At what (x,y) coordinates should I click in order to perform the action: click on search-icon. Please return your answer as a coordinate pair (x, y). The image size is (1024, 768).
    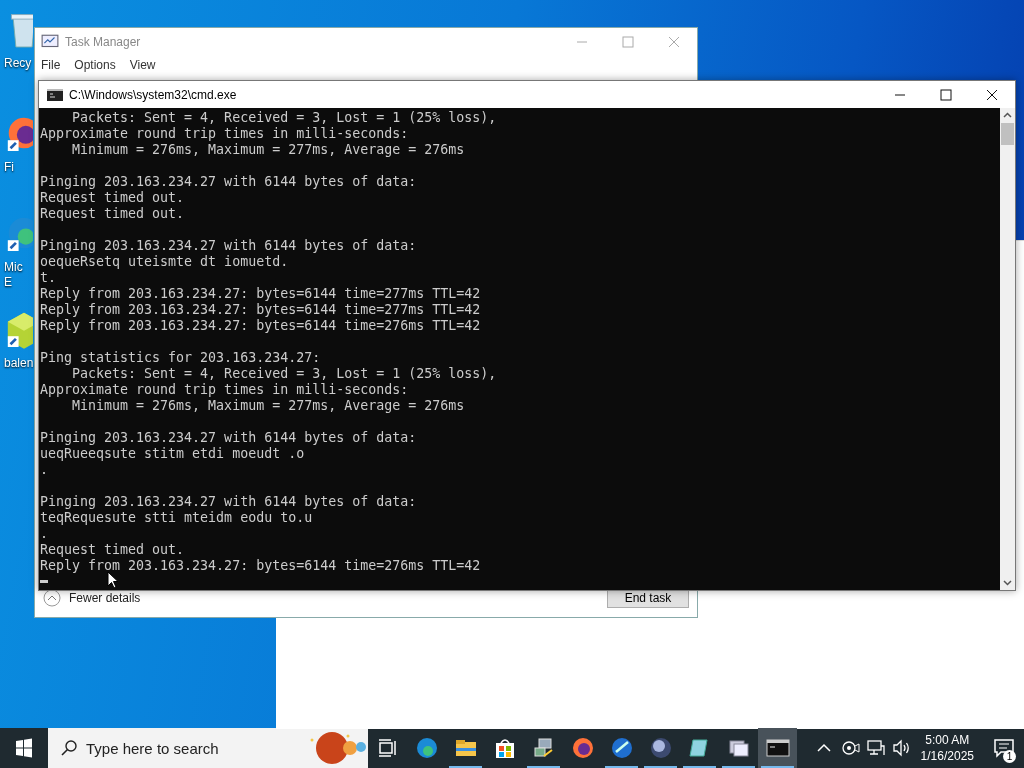
    Looking at the image, I should click on (69, 748).